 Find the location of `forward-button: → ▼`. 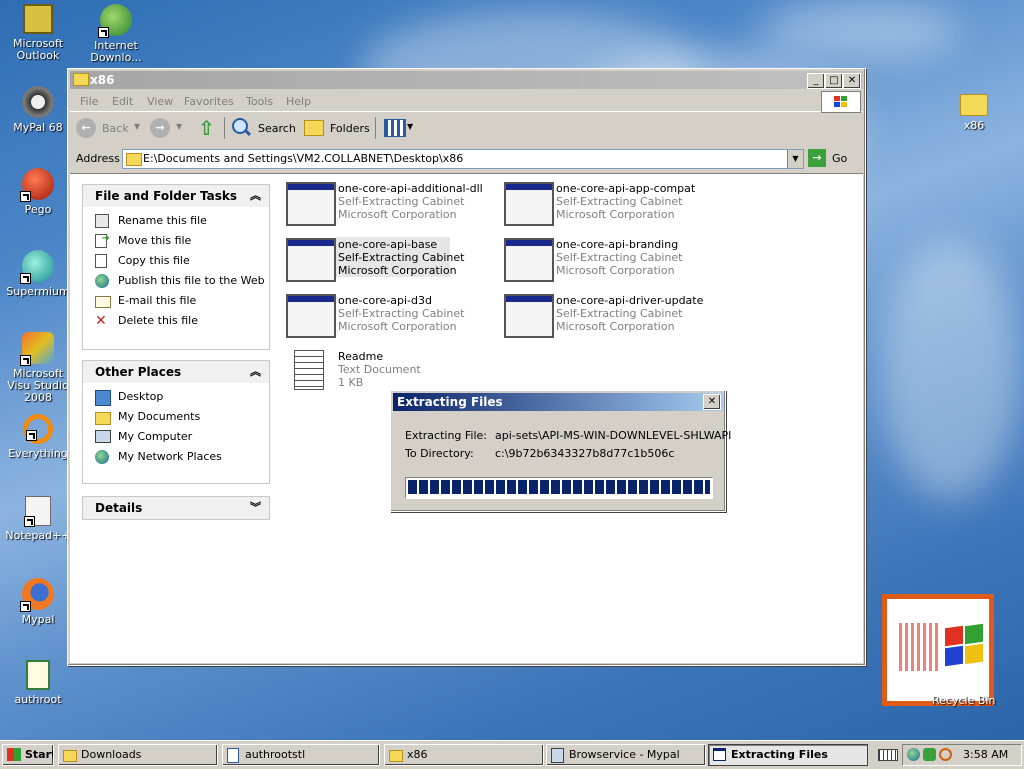

forward-button: → ▼ is located at coordinates (168, 129).